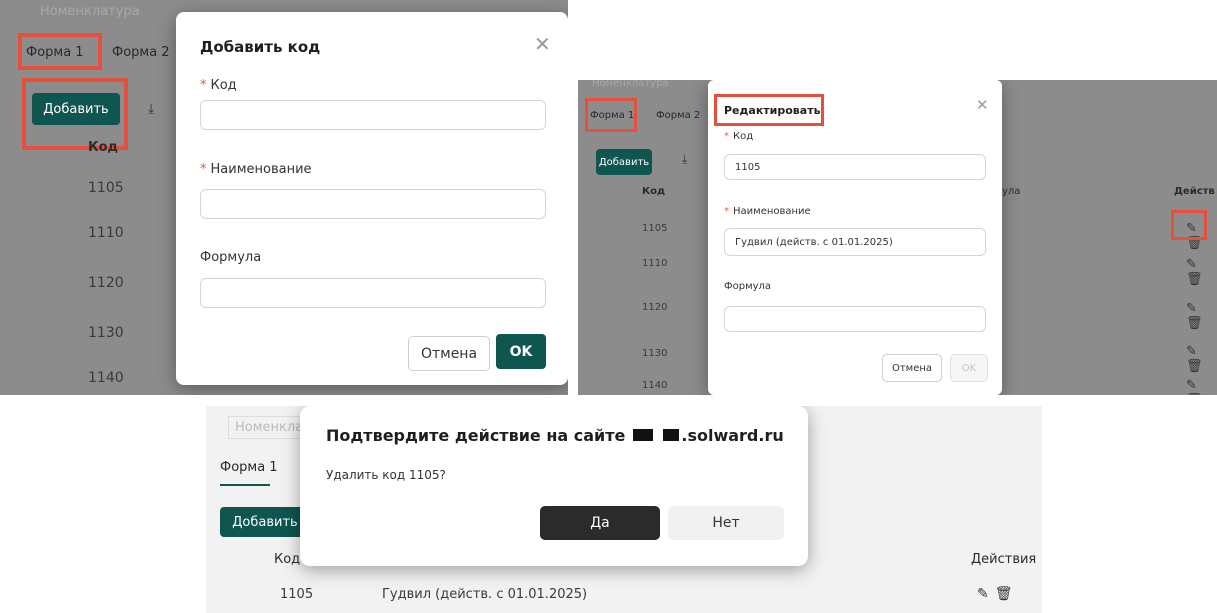  What do you see at coordinates (1011, 191) in the screenshot?
I see `column-header-formula: ула` at bounding box center [1011, 191].